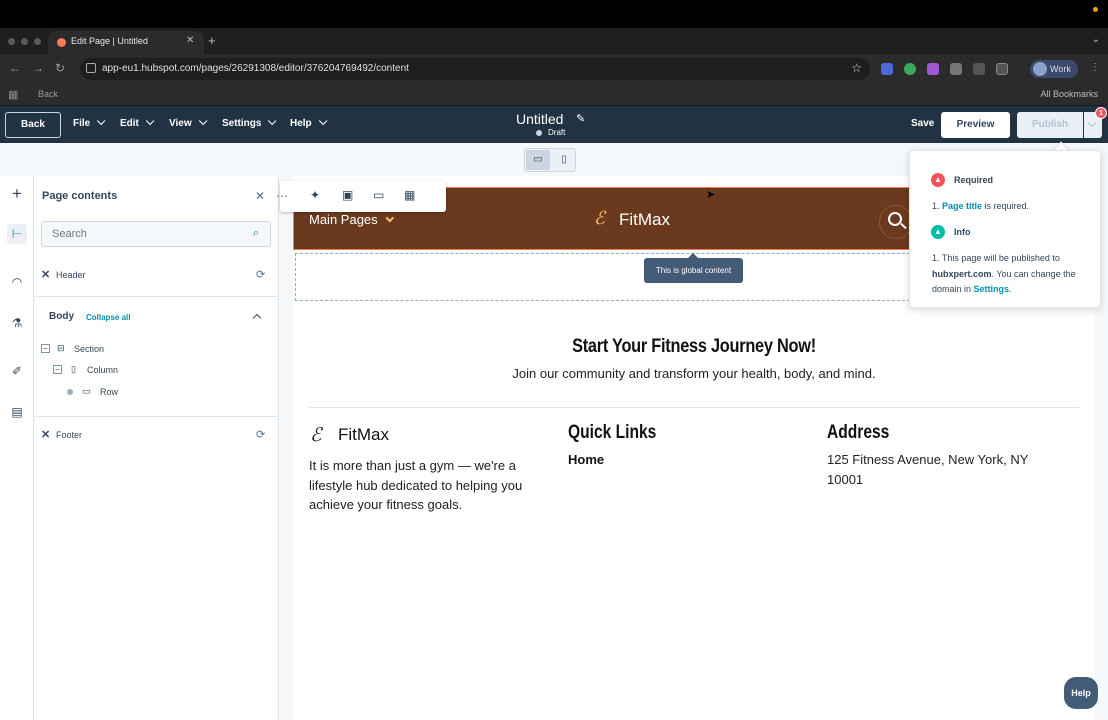 Image resolution: width=1108 pixels, height=720 pixels. Describe the element at coordinates (24, 41) in the screenshot. I see `window-minimize-control` at that location.